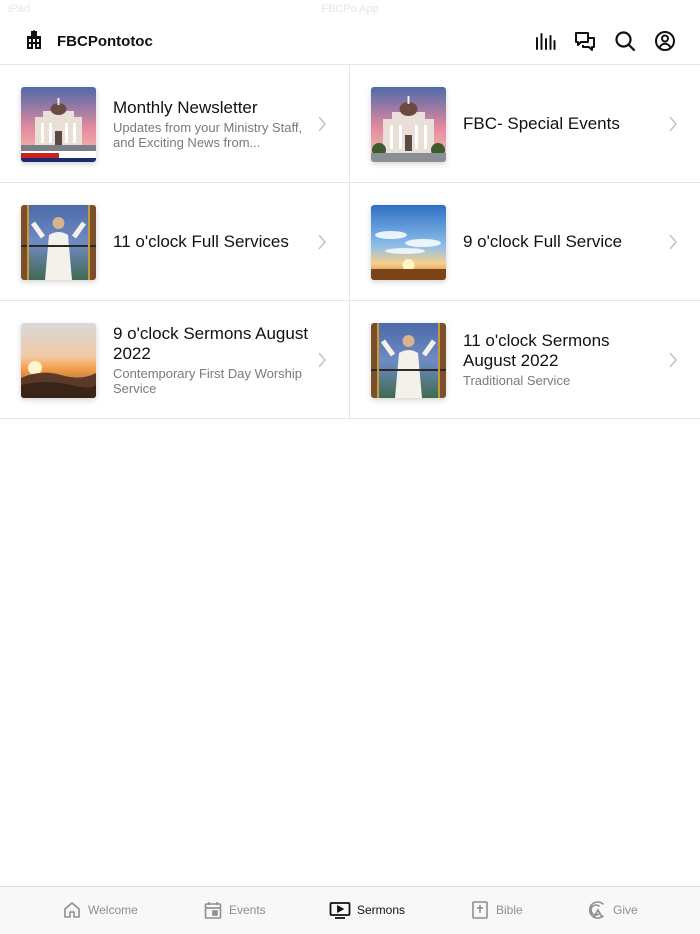 This screenshot has width=700, height=934. Describe the element at coordinates (350, 42) in the screenshot. I see `app-header: FBCPontotoc` at that location.